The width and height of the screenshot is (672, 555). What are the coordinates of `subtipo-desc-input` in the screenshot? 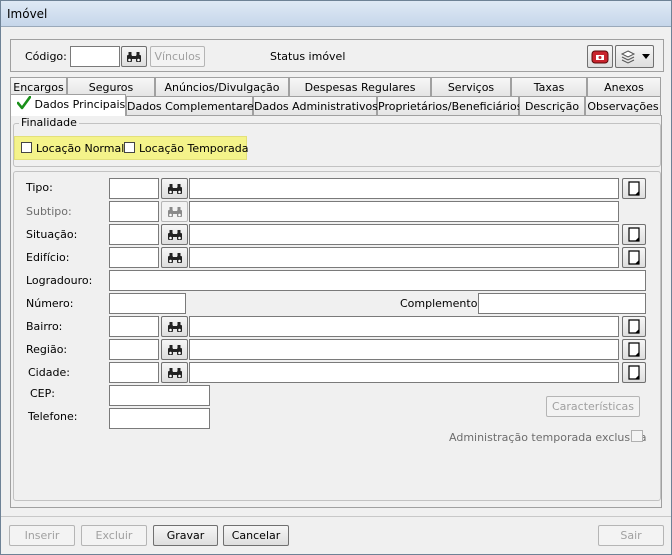 It's located at (404, 211).